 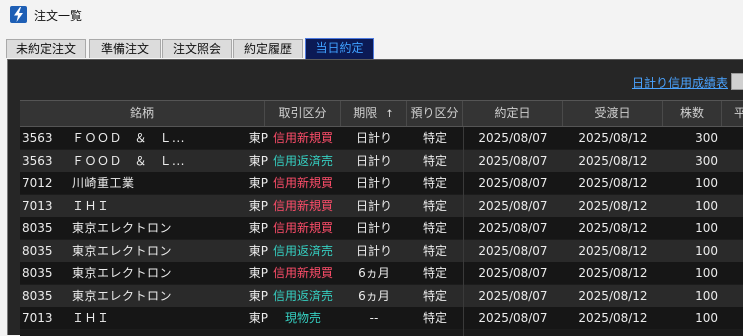 I want to click on header-term-label: 期限, so click(x=365, y=113).